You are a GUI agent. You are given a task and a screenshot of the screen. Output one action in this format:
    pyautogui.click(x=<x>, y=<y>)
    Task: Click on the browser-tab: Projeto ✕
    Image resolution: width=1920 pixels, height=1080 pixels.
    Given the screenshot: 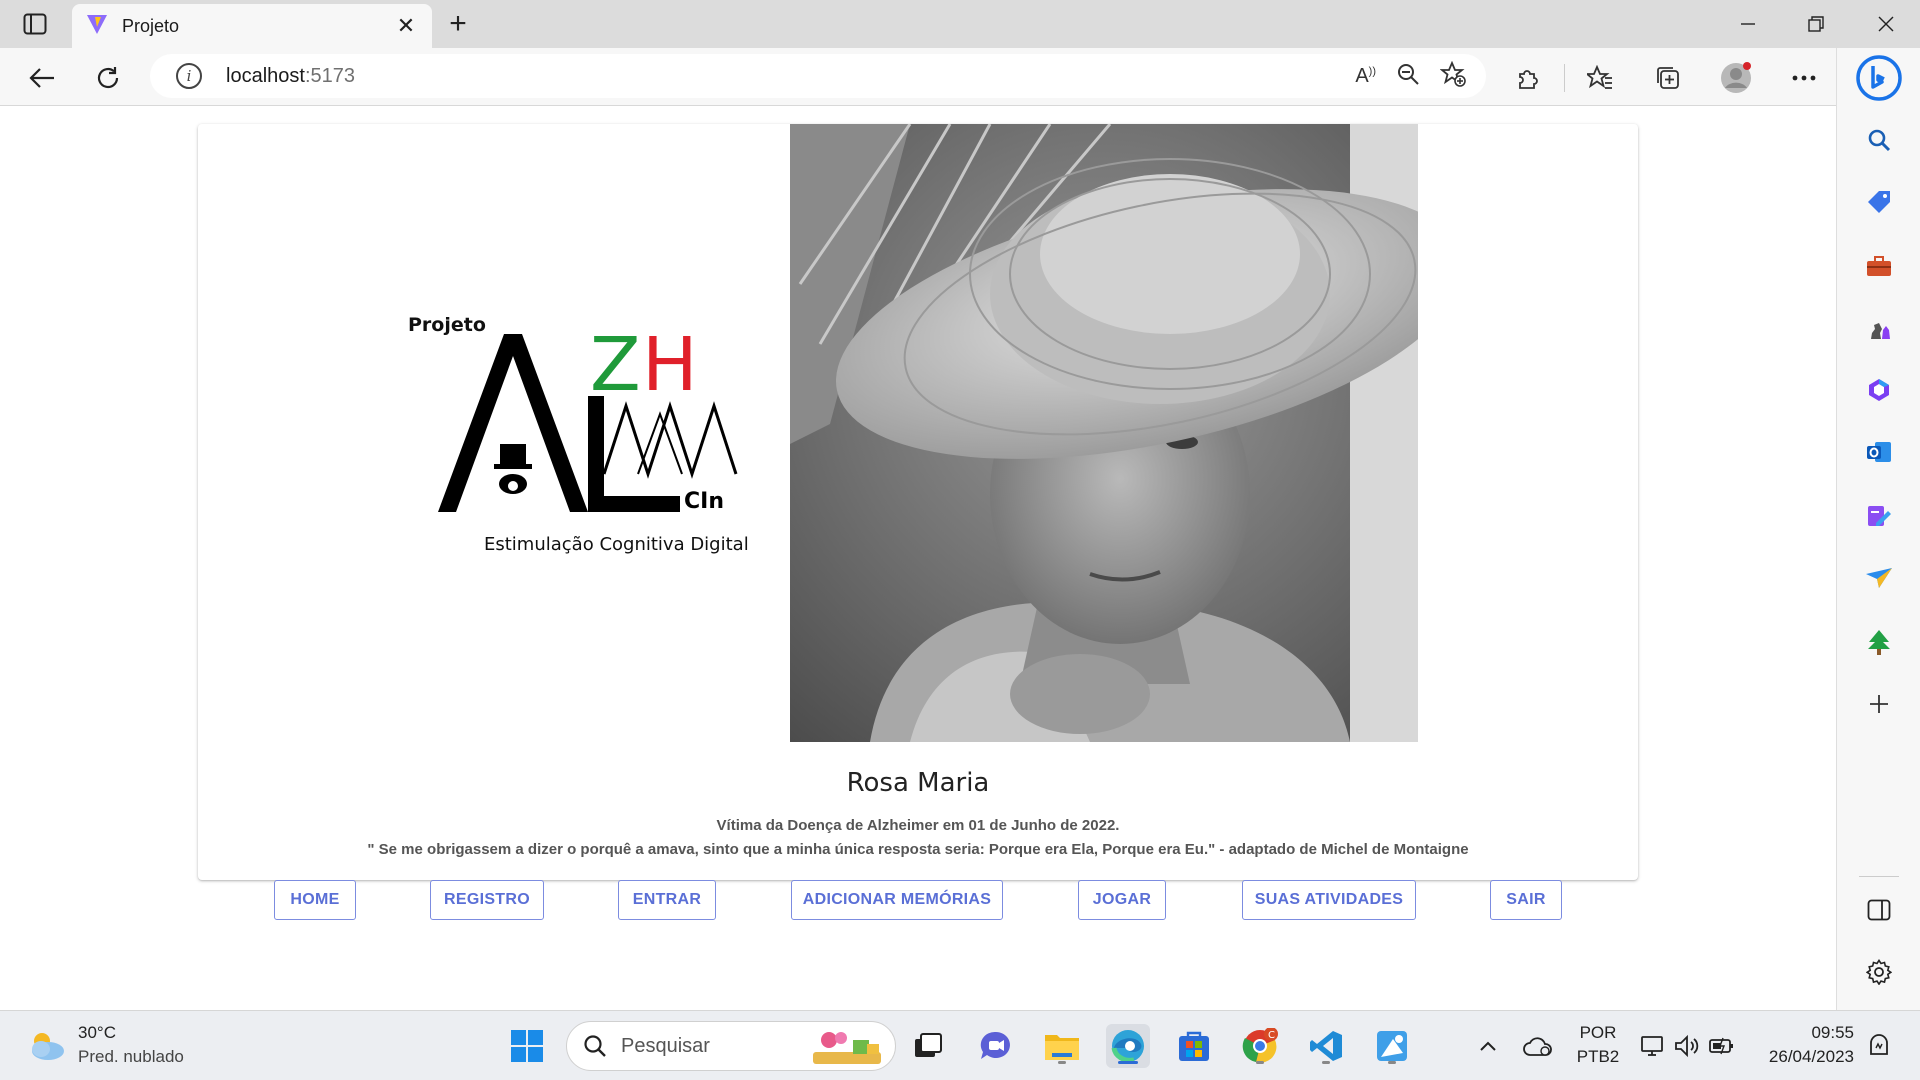 What is the action you would take?
    pyautogui.click(x=252, y=26)
    